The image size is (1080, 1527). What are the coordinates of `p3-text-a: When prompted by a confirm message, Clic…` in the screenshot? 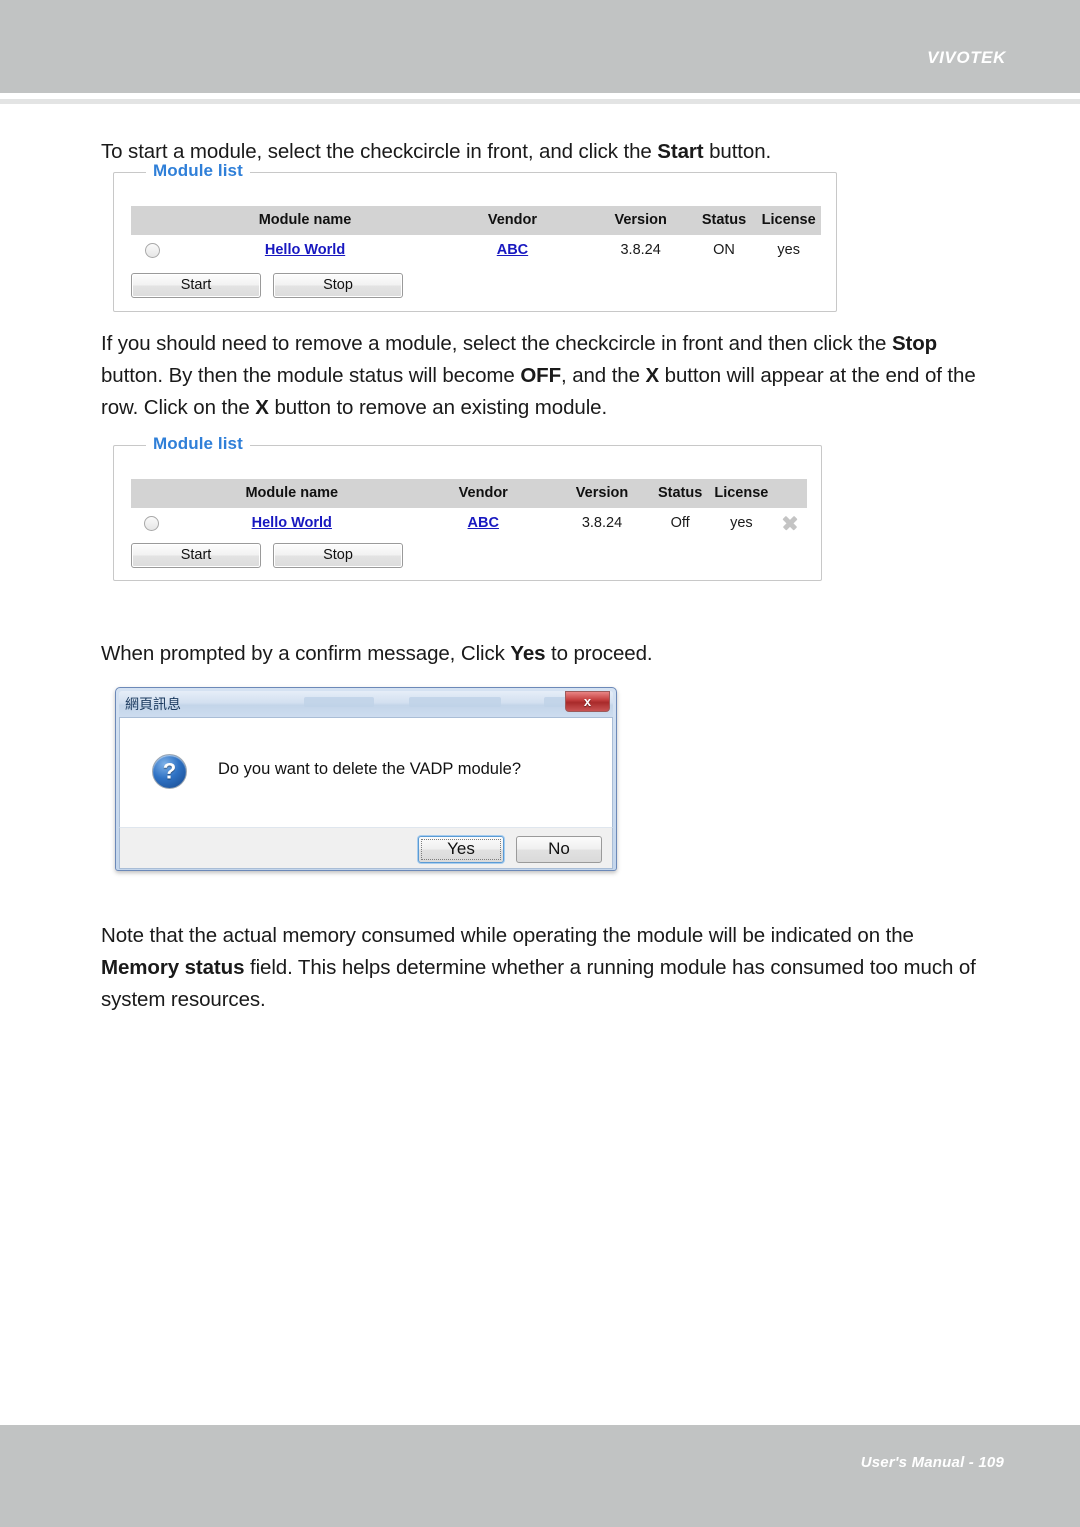 It's located at (306, 653).